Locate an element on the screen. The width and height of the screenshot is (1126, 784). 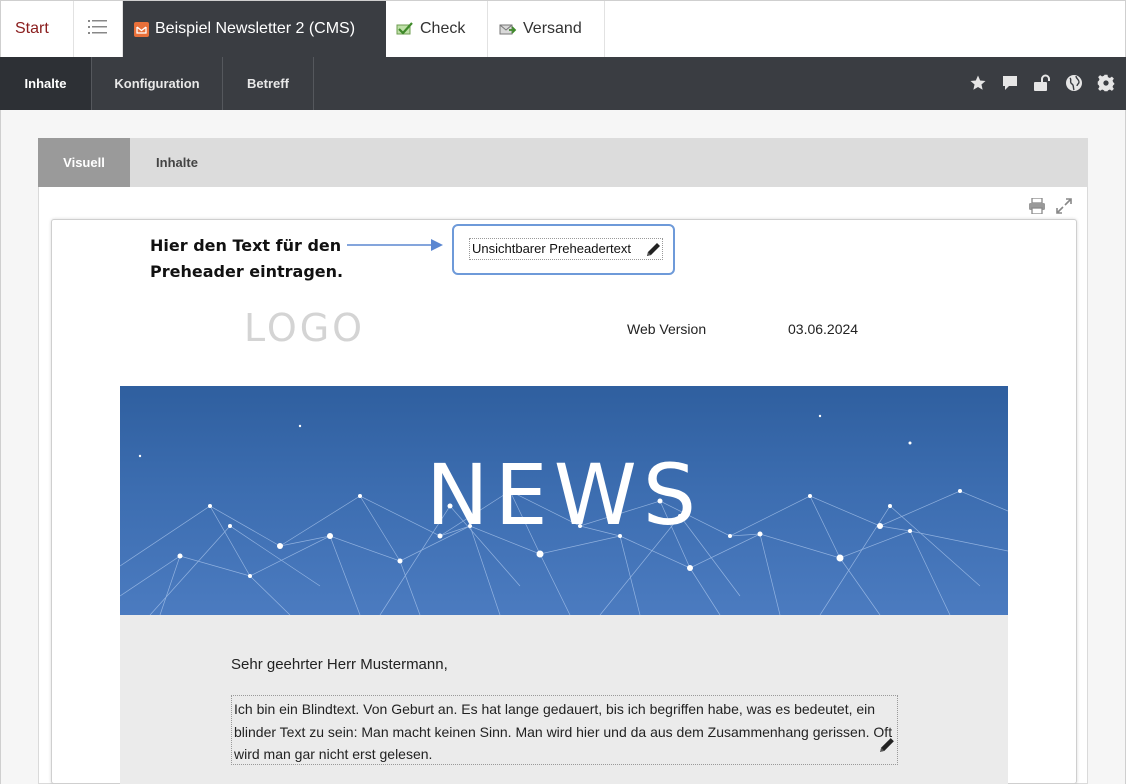
hint-arrow is located at coordinates (395, 245).